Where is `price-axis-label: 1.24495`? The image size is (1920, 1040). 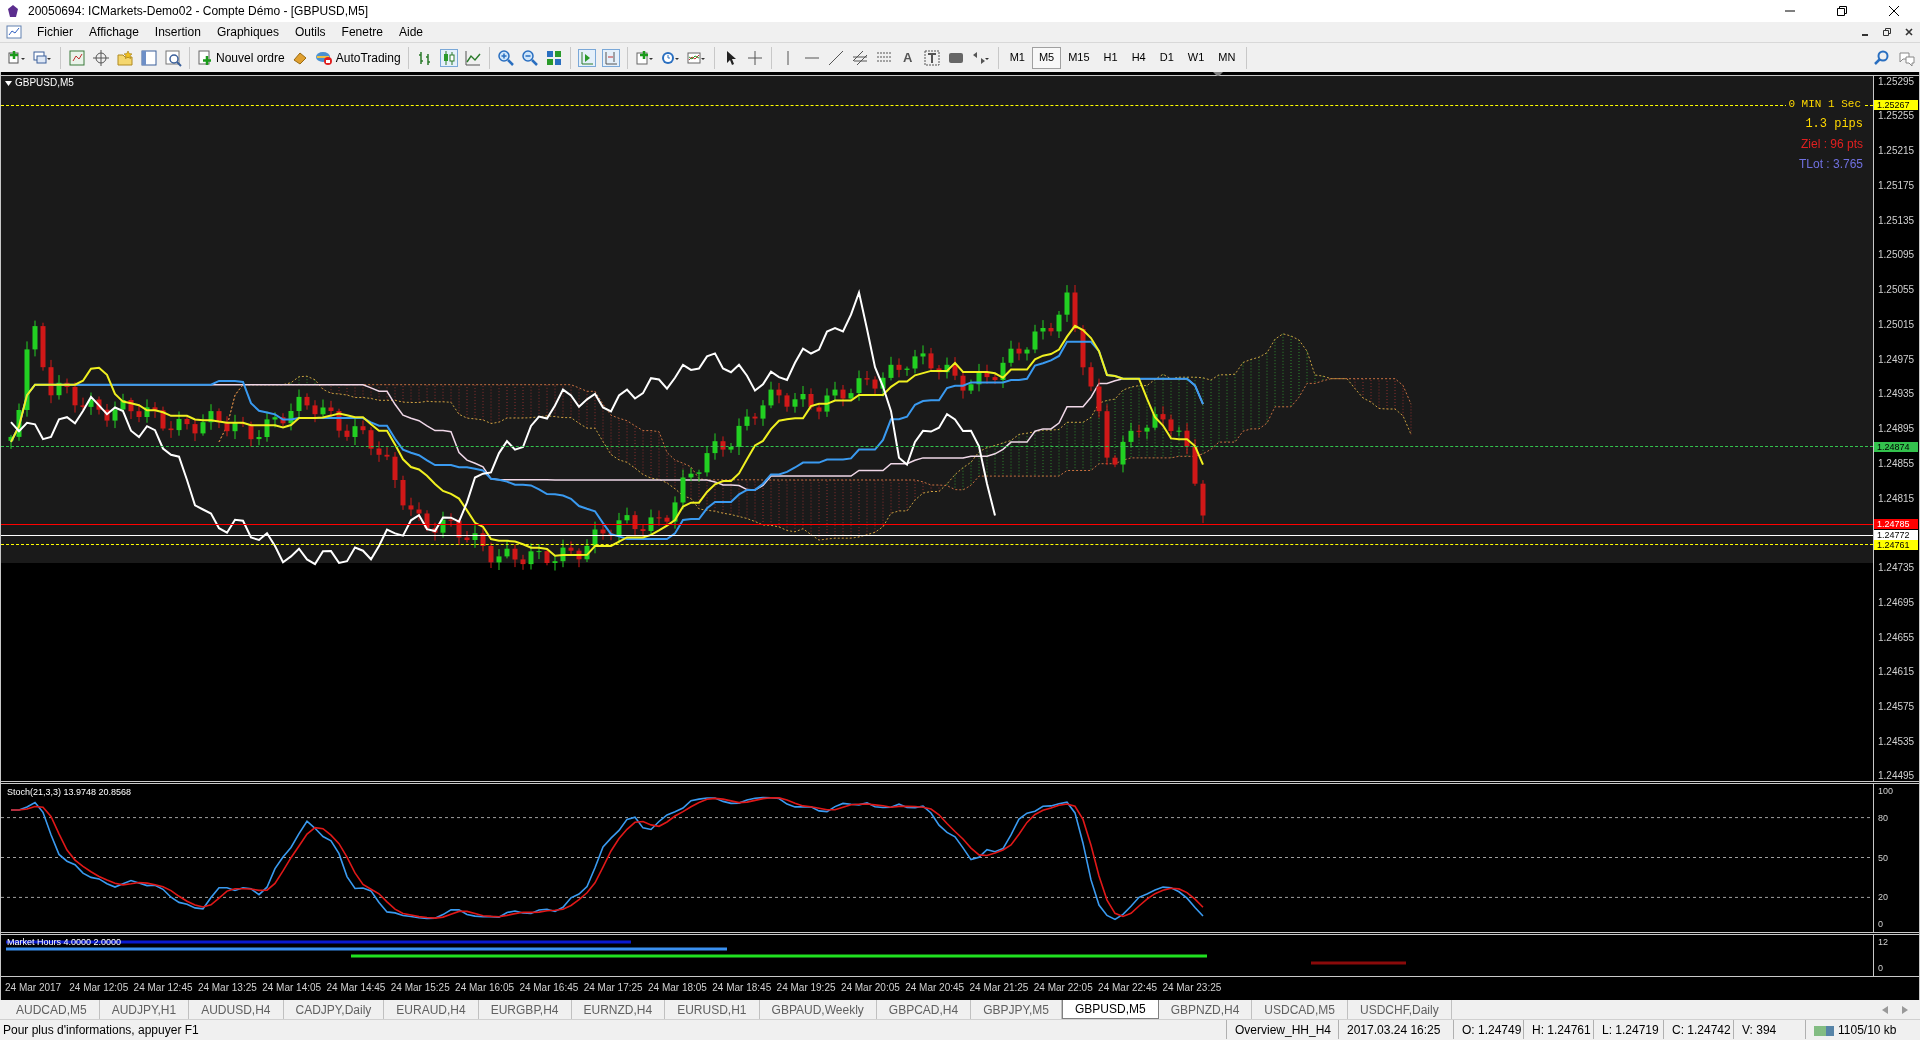 price-axis-label: 1.24495 is located at coordinates (1896, 775).